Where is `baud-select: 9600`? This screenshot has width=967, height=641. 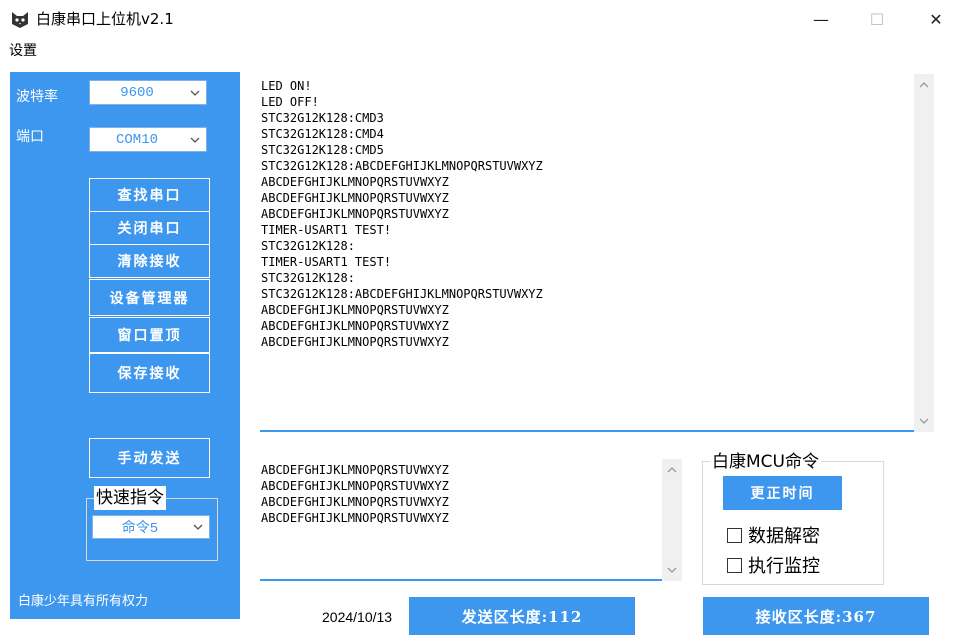
baud-select: 9600 is located at coordinates (148, 92).